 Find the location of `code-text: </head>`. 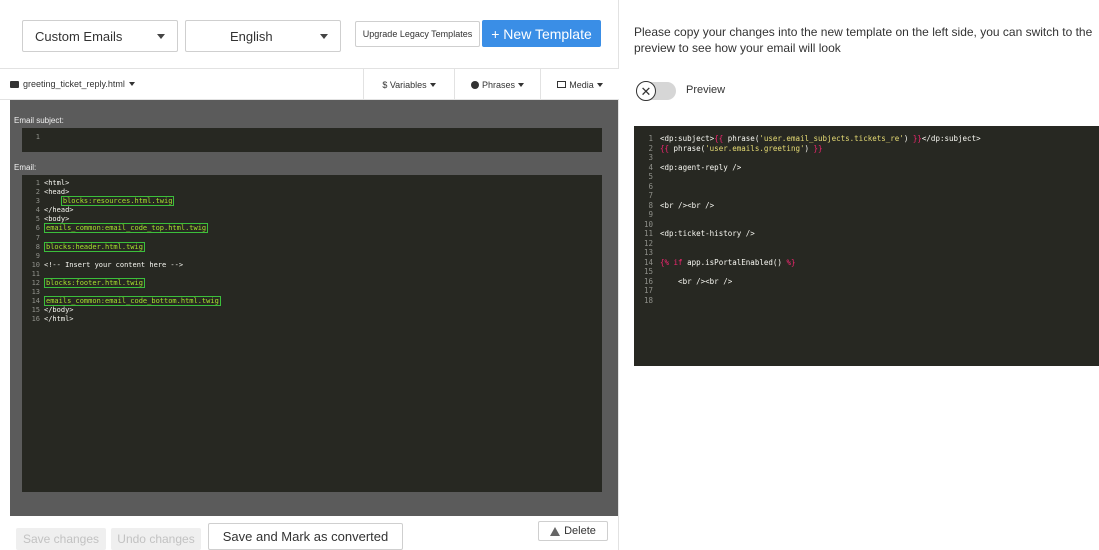

code-text: </head> is located at coordinates (59, 210).